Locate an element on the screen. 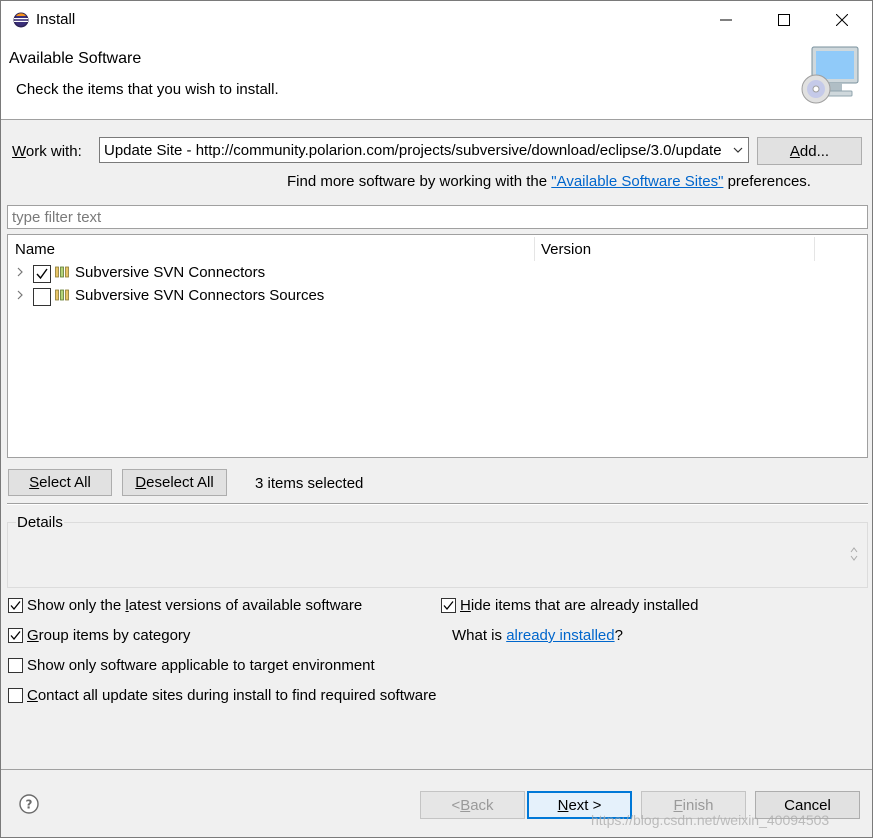 The image size is (873, 838). hide-installed-checkbox is located at coordinates (448, 605).